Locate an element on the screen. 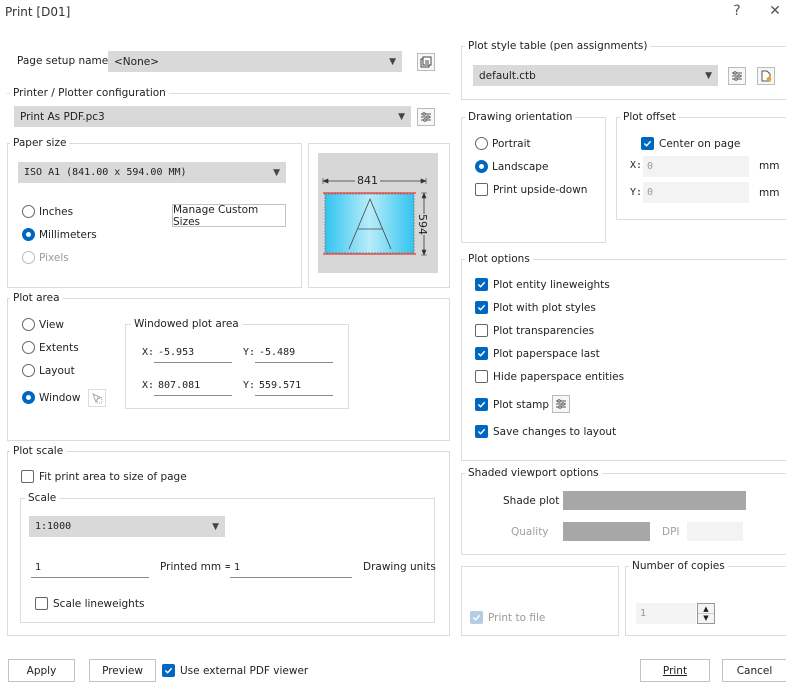  copies-stepper: ▲ ▼ is located at coordinates (706, 613).